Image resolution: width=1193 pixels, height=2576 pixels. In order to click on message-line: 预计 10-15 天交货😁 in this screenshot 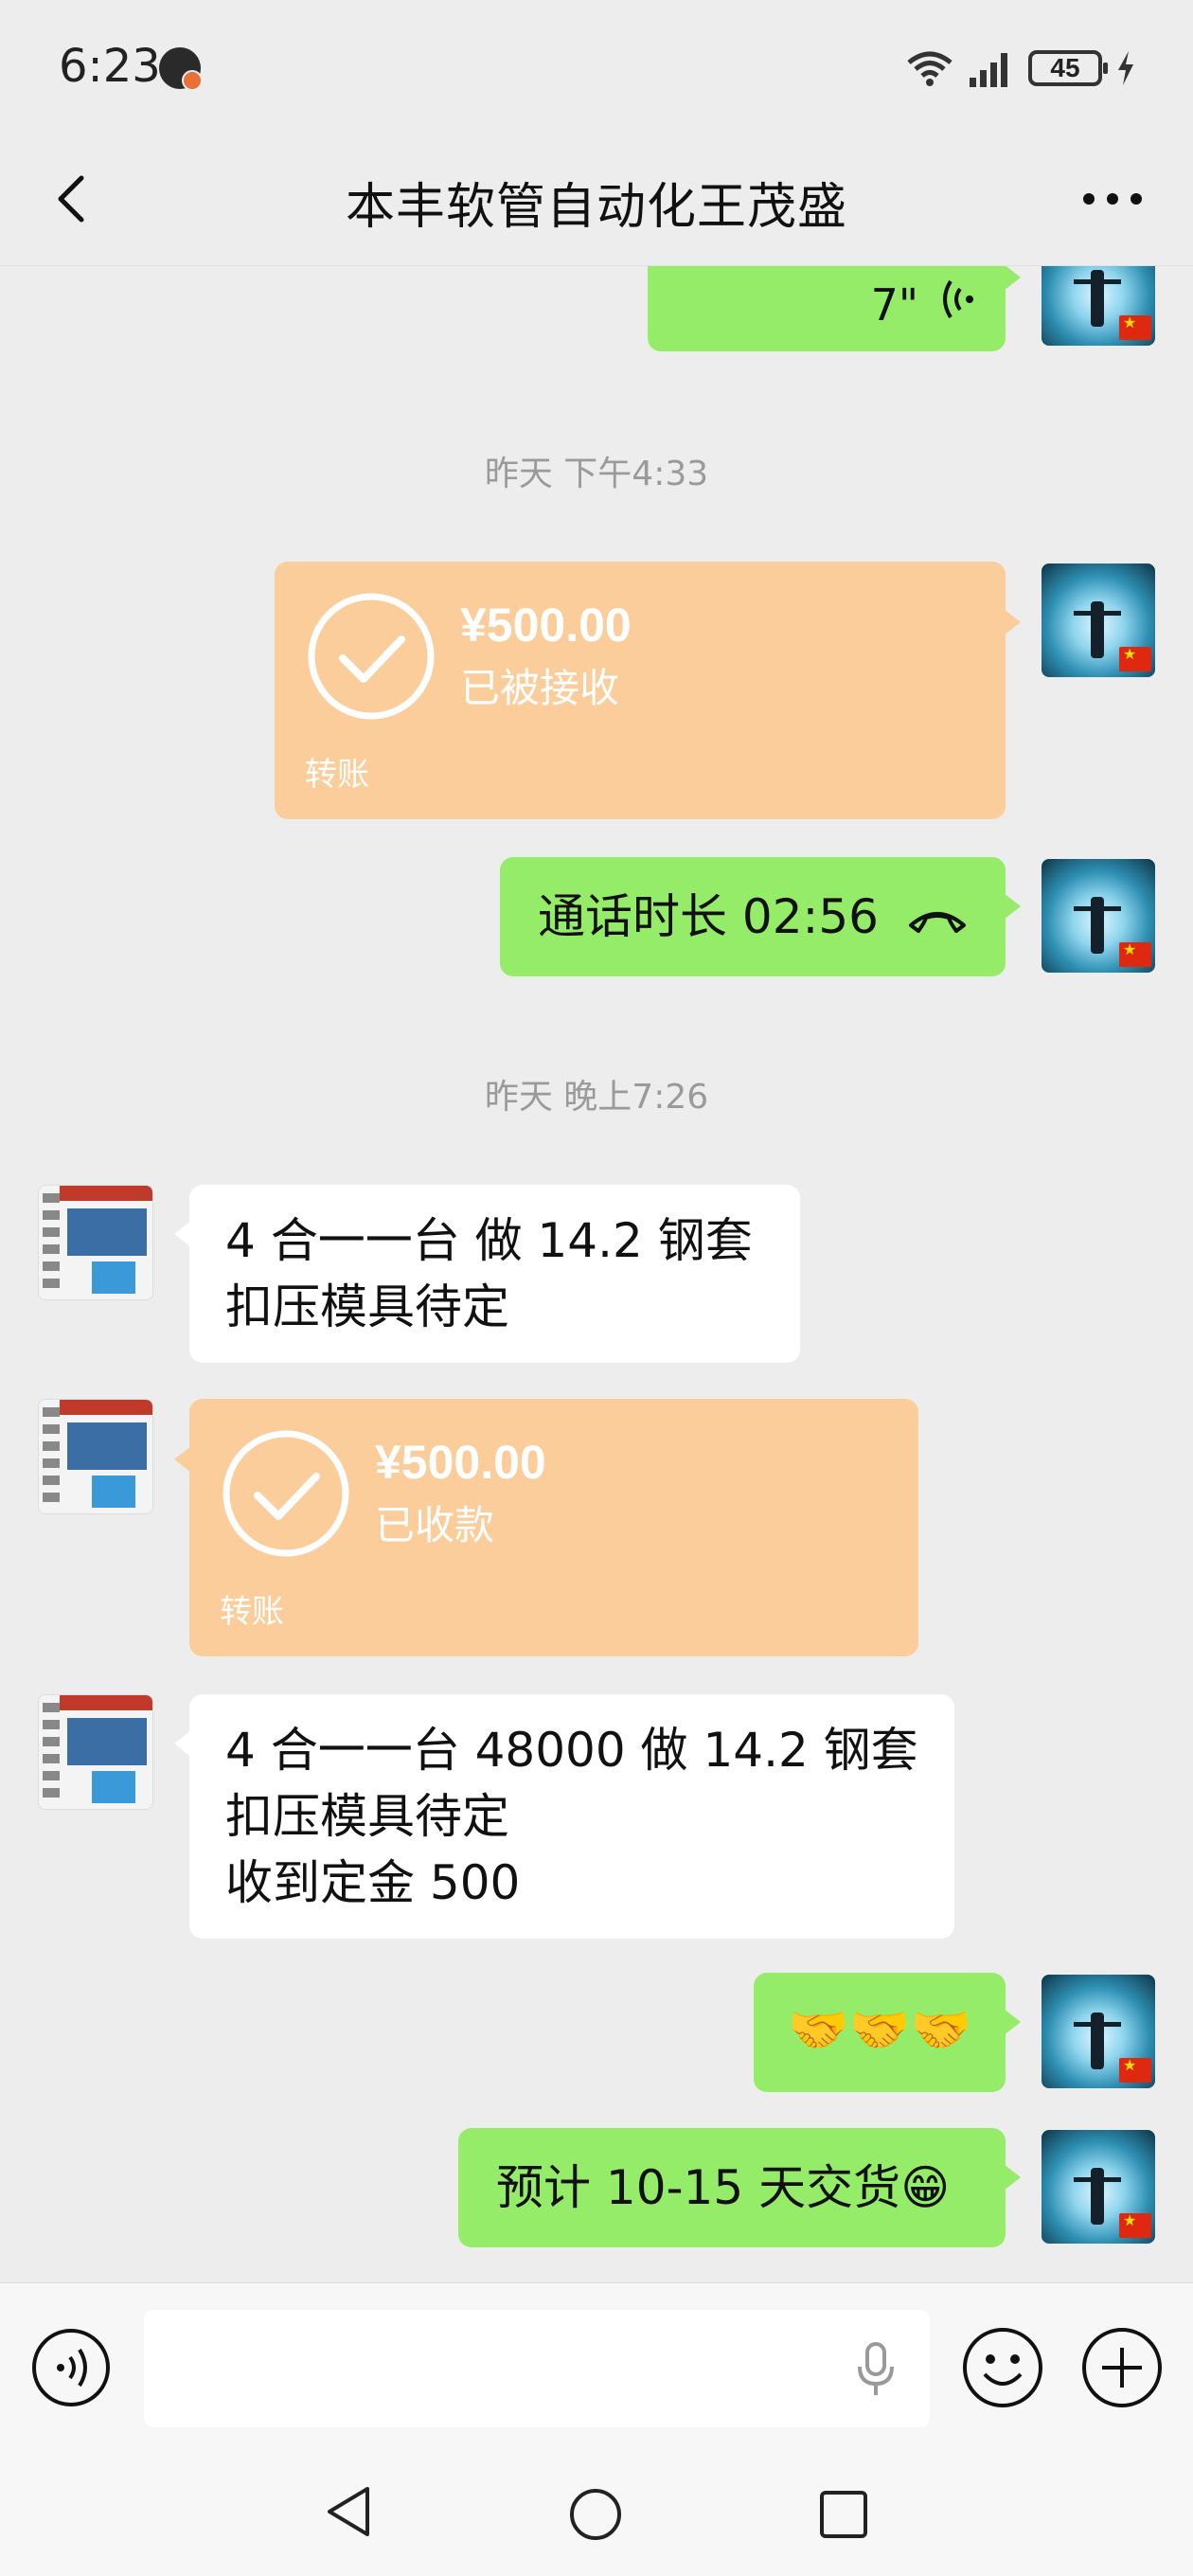, I will do `click(723, 2187)`.